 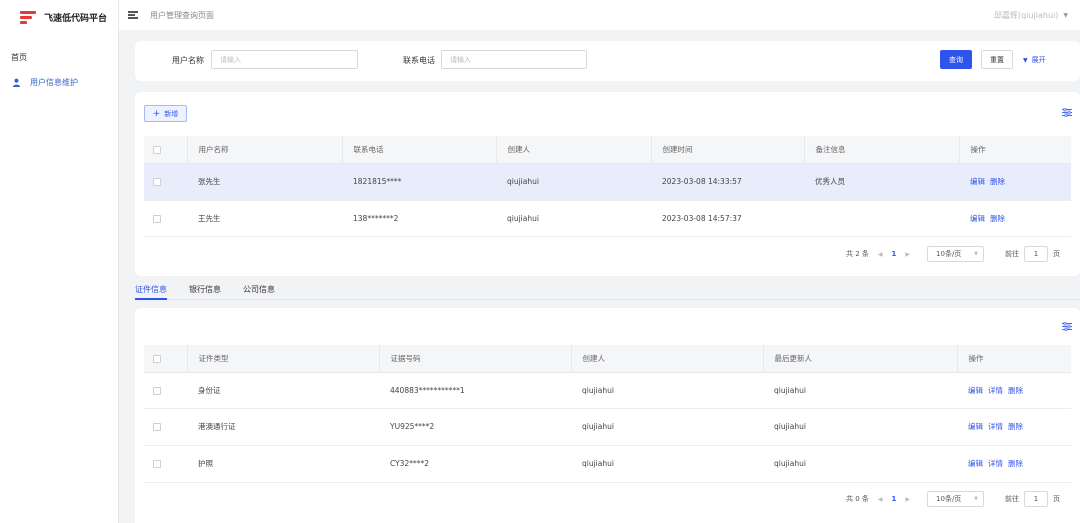 What do you see at coordinates (956, 59) in the screenshot?
I see `query-button: 查询` at bounding box center [956, 59].